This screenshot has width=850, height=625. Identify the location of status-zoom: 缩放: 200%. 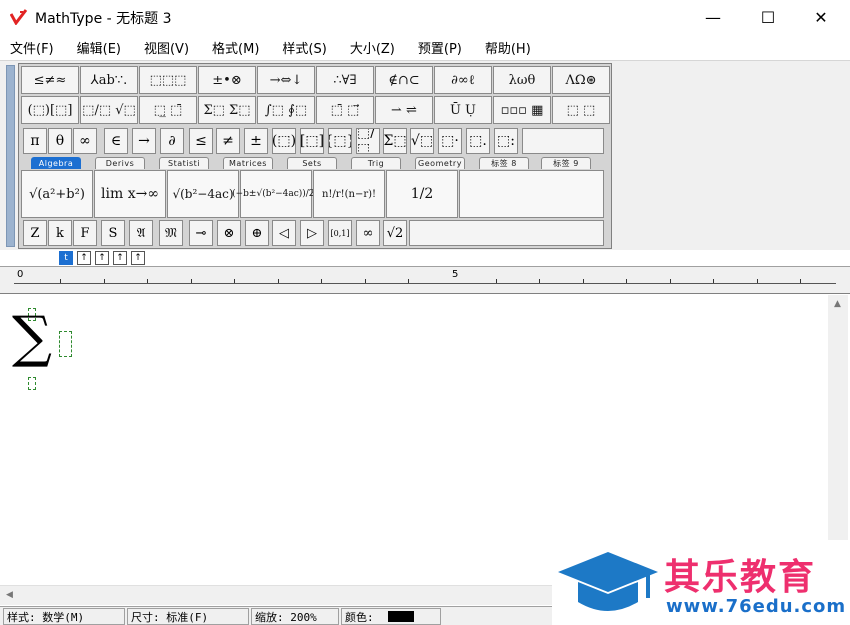
(295, 616).